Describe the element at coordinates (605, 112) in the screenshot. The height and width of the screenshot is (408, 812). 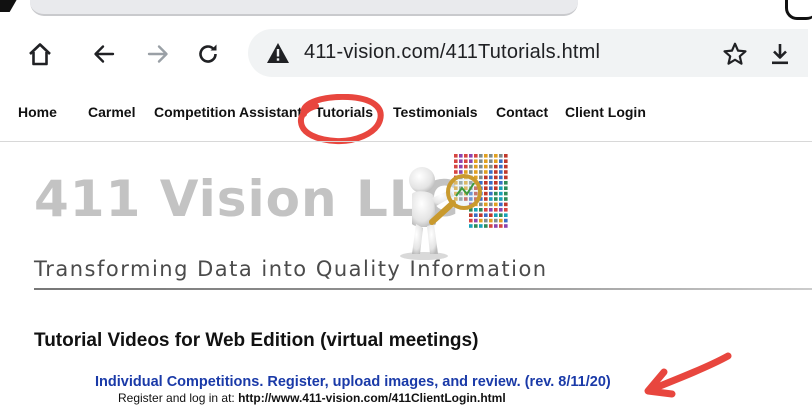
I see `nav-client-login: Client Login` at that location.